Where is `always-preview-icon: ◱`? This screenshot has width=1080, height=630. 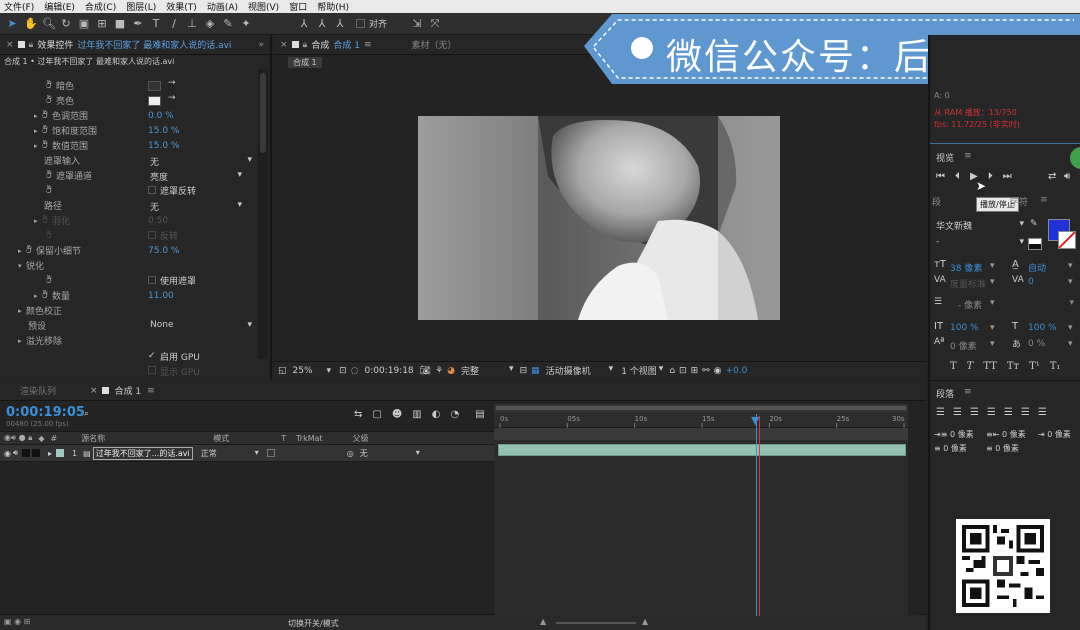 always-preview-icon: ◱ is located at coordinates (282, 371).